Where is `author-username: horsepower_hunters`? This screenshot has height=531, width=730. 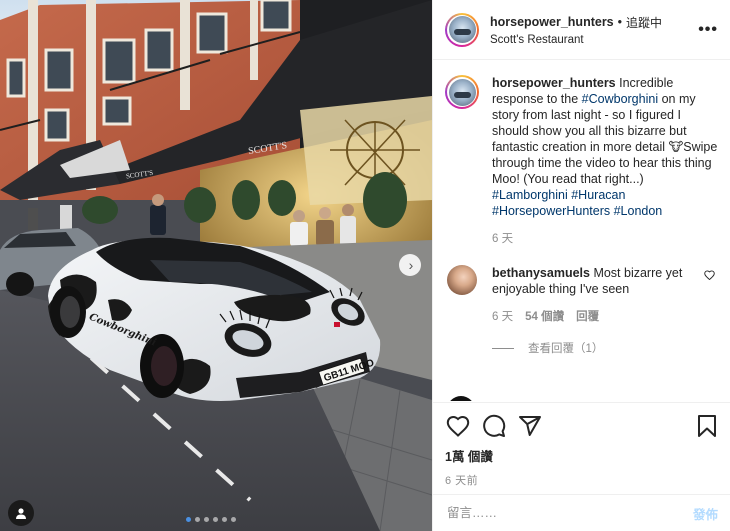 author-username: horsepower_hunters is located at coordinates (552, 22).